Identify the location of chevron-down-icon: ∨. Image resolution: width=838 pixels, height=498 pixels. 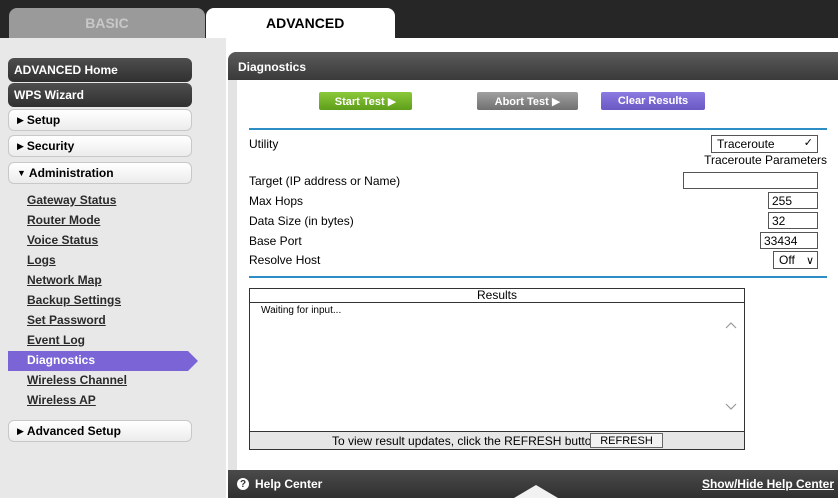
(809, 260).